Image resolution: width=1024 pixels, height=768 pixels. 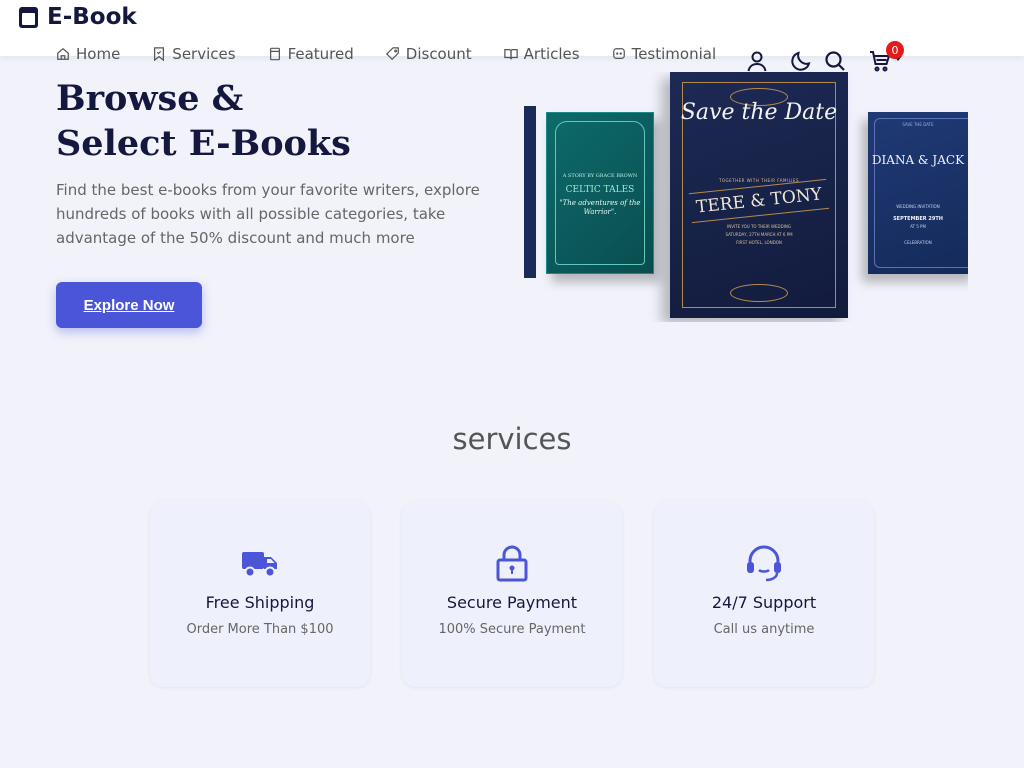 What do you see at coordinates (674, 54) in the screenshot?
I see `nav-testimonial-label: Testimonial` at bounding box center [674, 54].